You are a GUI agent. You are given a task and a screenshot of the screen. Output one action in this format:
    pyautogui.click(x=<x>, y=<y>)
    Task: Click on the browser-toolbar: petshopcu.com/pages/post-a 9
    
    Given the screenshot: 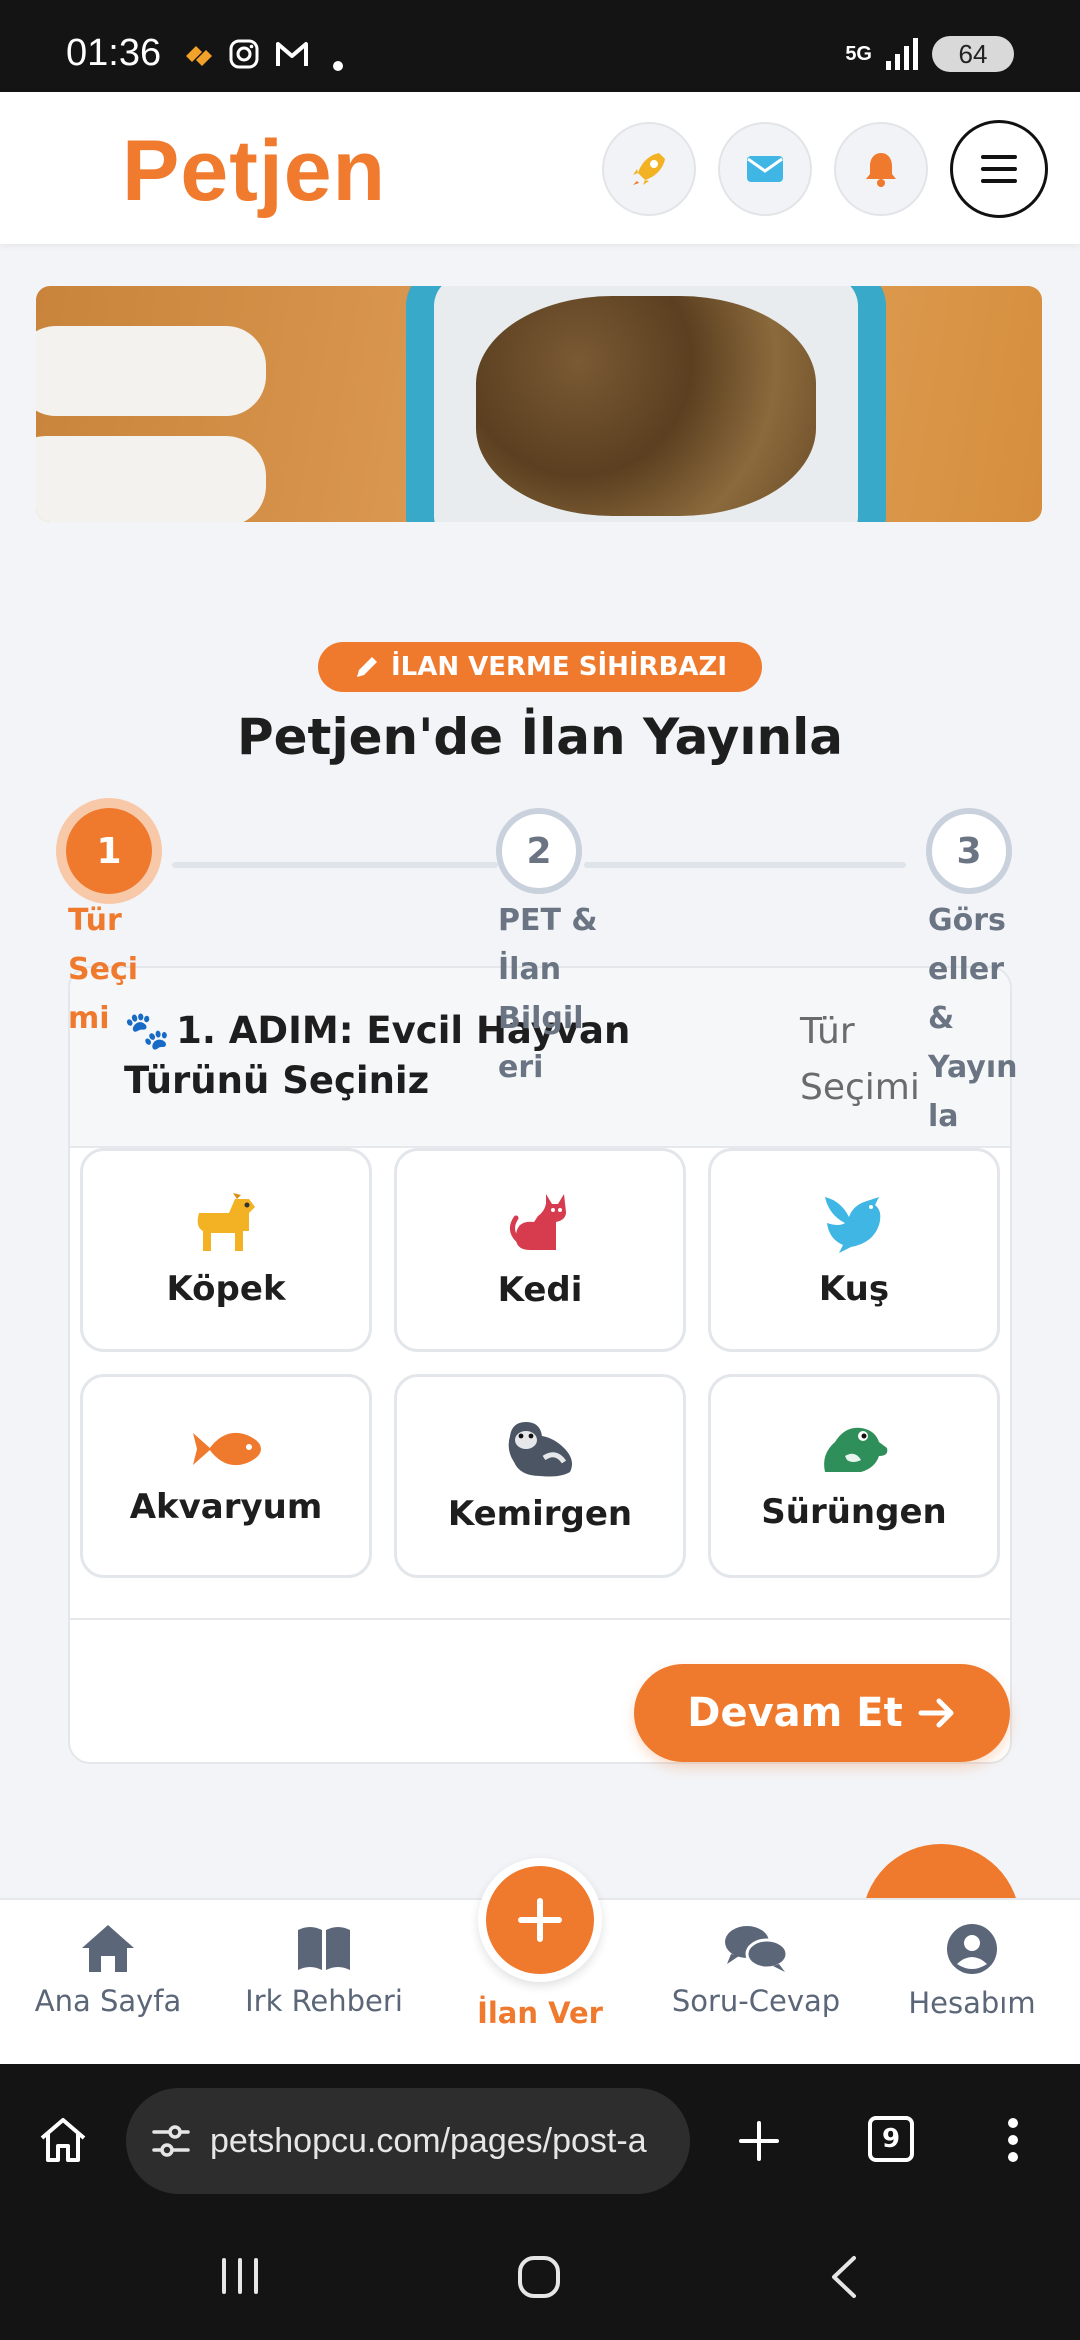 What is the action you would take?
    pyautogui.click(x=540, y=2140)
    